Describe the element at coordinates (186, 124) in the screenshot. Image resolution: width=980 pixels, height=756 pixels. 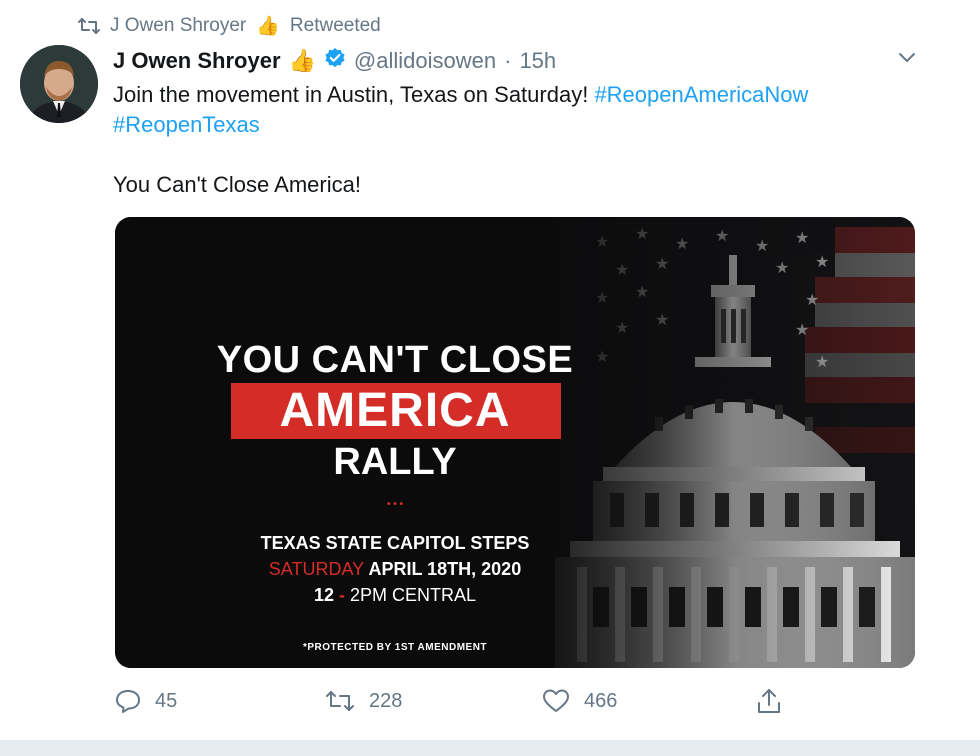
I see `hashtag-link: #ReopenTexas` at that location.